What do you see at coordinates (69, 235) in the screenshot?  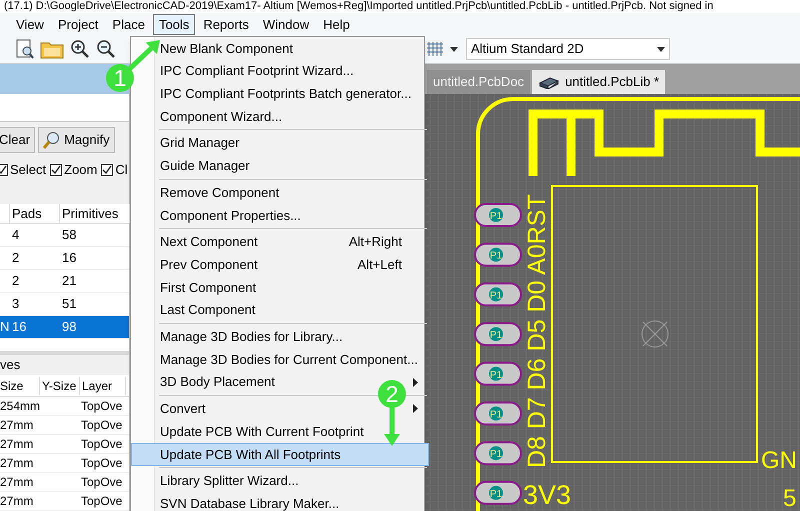 I see `table-cell-text: 58` at bounding box center [69, 235].